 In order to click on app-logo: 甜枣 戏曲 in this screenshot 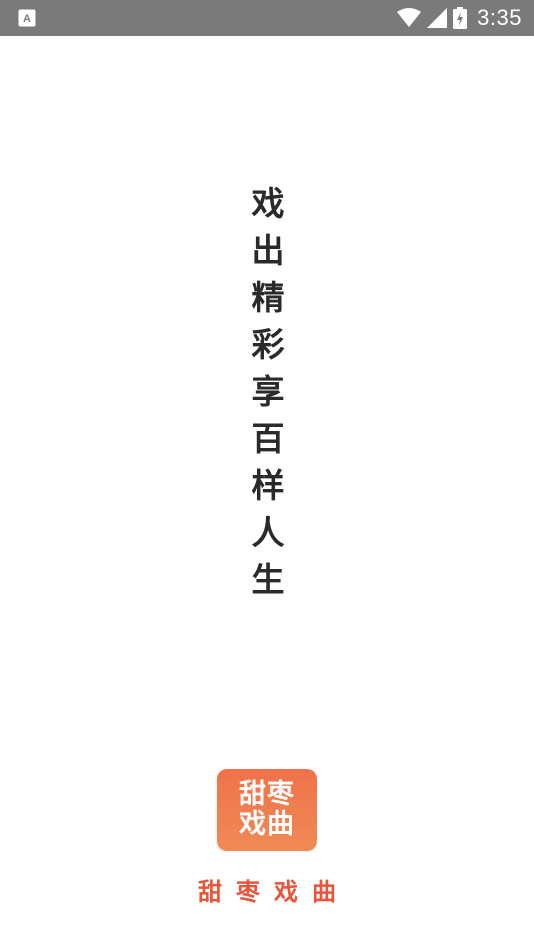, I will do `click(267, 810)`.